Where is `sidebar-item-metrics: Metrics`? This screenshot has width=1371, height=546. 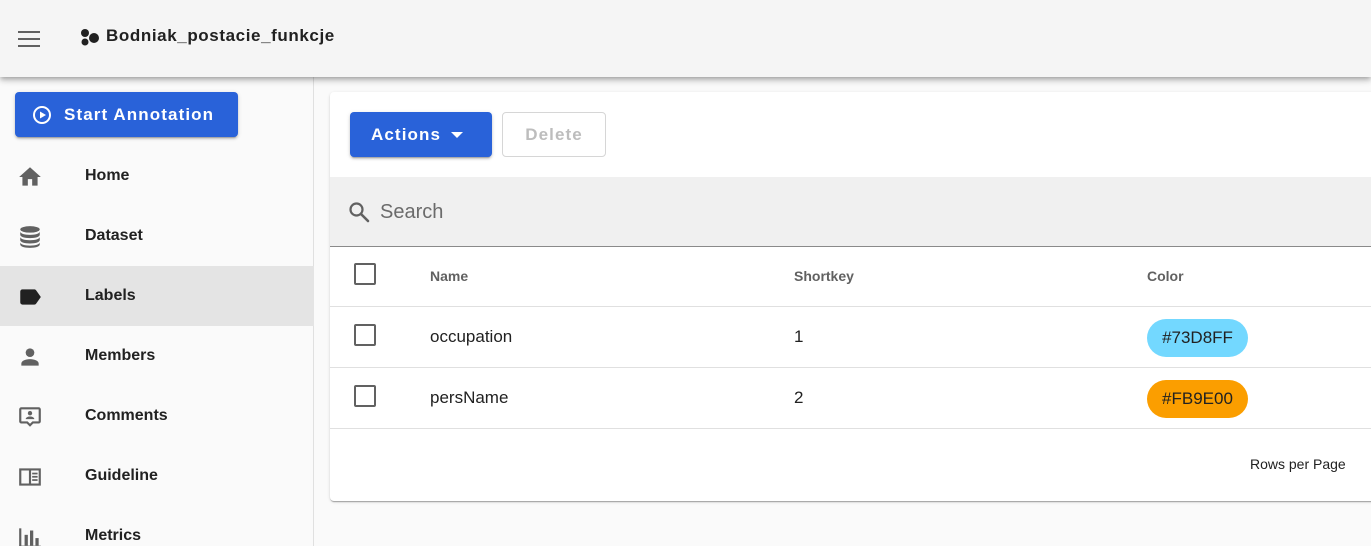 sidebar-item-metrics: Metrics is located at coordinates (157, 526).